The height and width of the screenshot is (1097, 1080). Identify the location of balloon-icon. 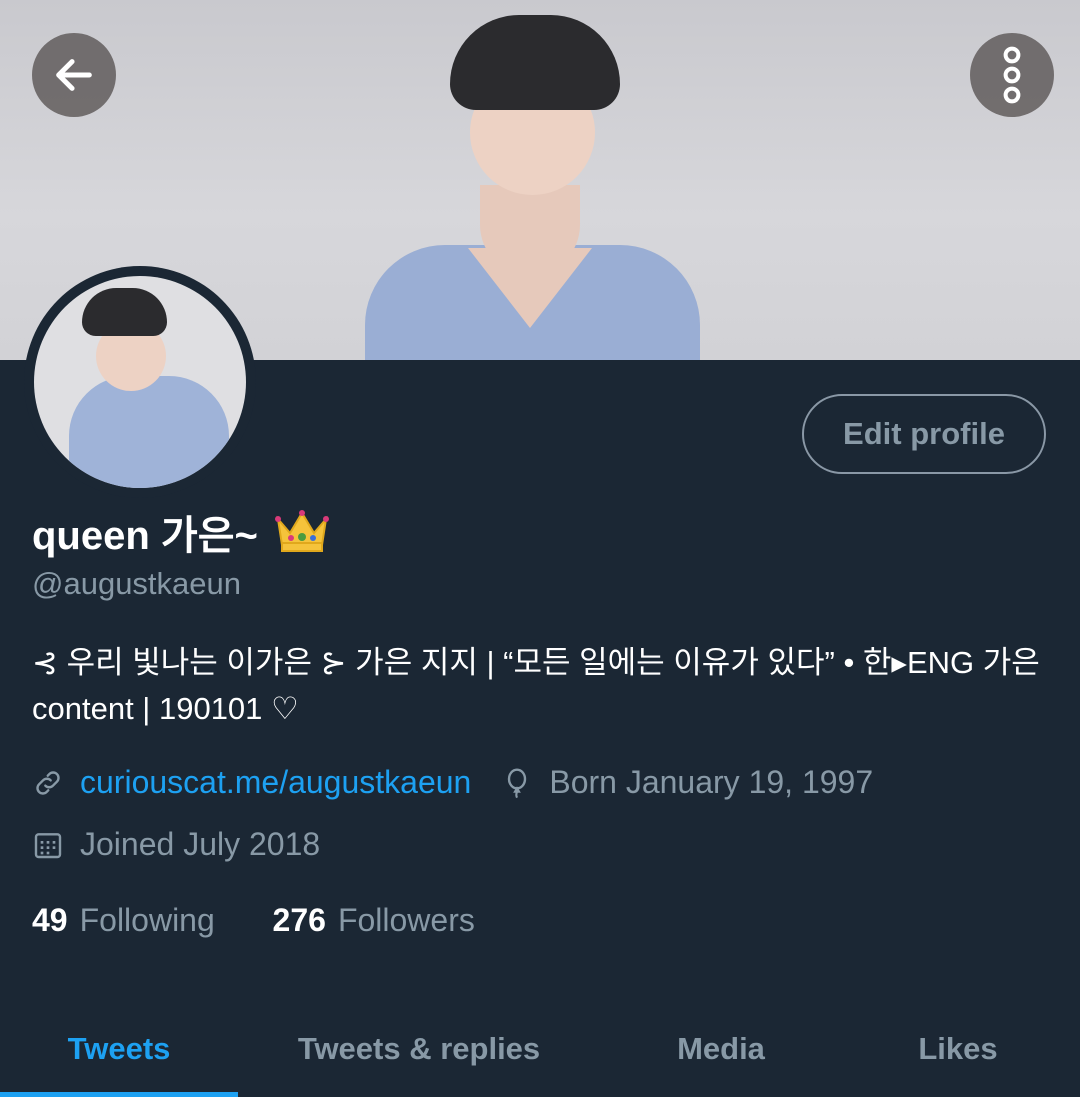
(517, 783).